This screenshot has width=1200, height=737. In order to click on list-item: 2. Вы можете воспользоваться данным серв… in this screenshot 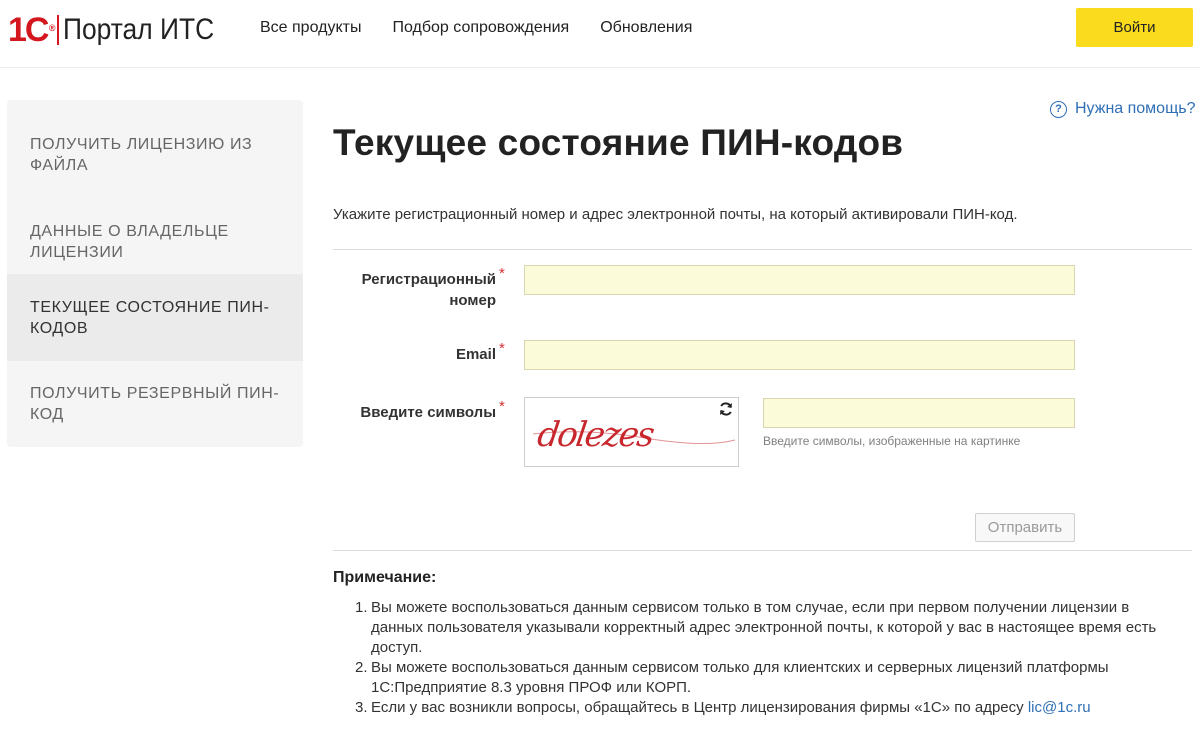, I will do `click(732, 677)`.